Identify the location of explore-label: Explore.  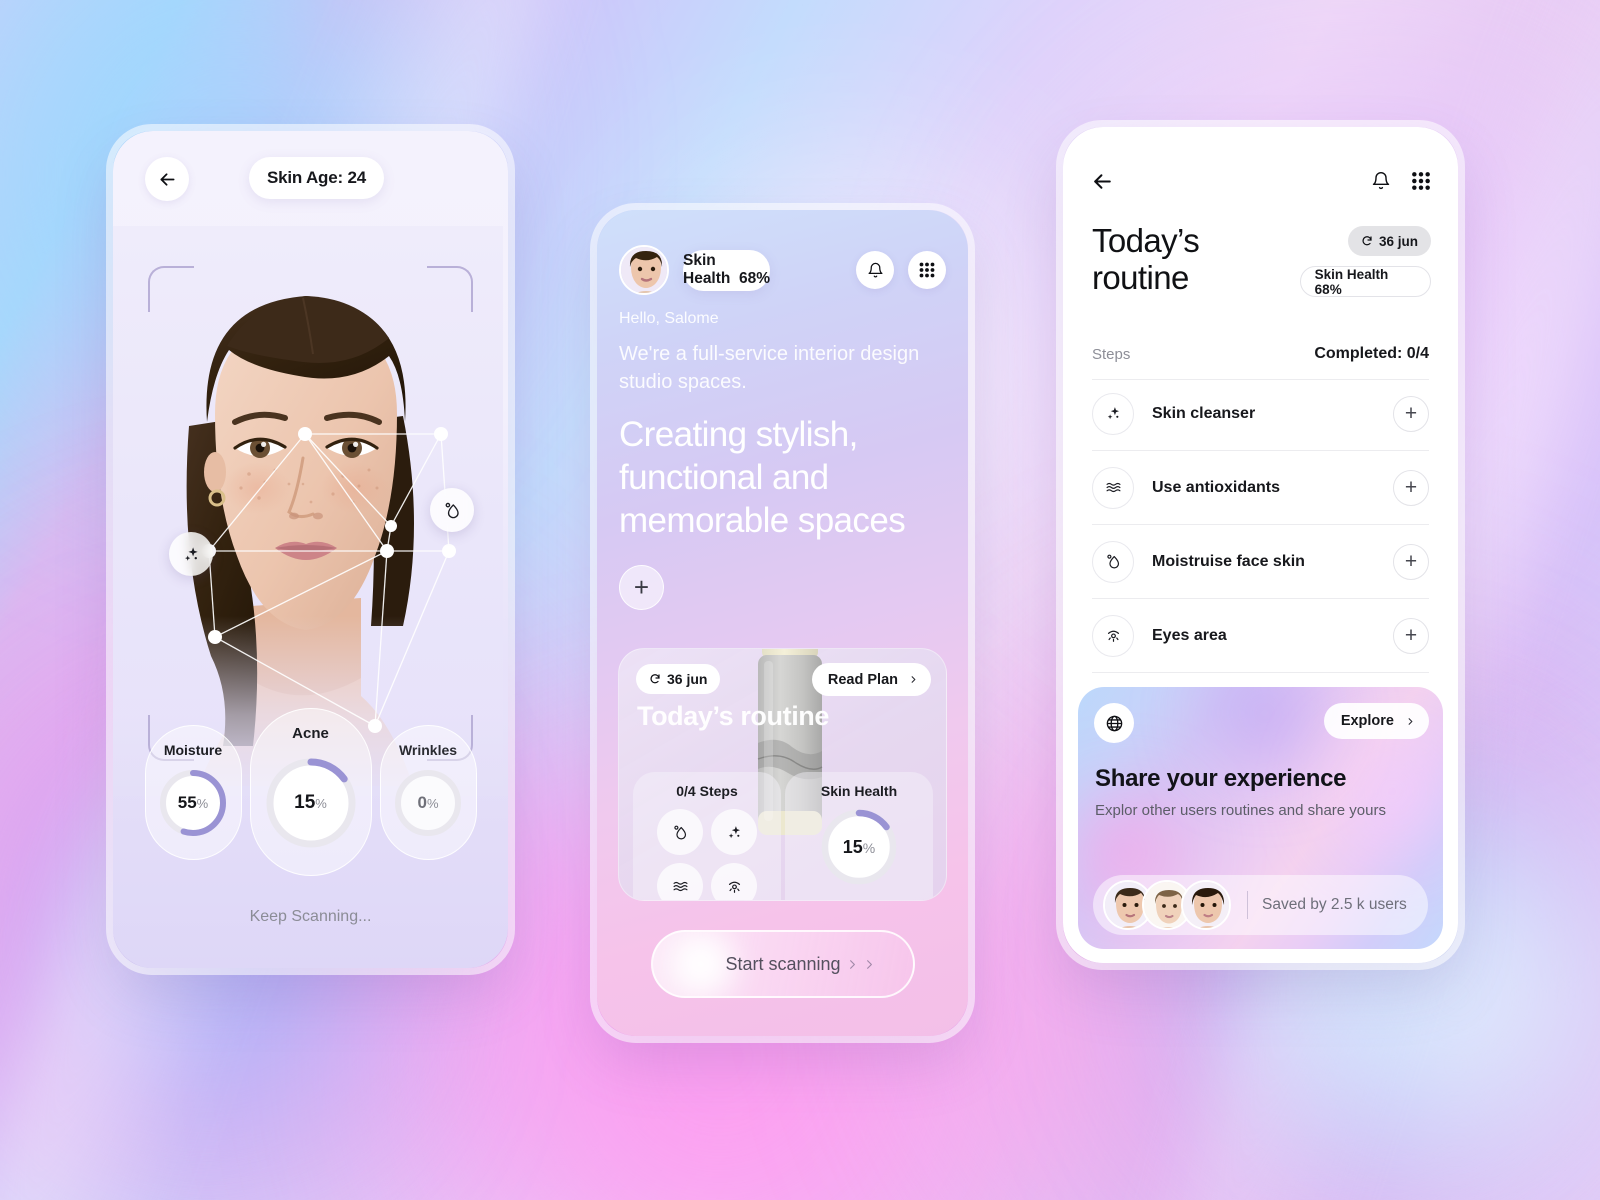
(1367, 721).